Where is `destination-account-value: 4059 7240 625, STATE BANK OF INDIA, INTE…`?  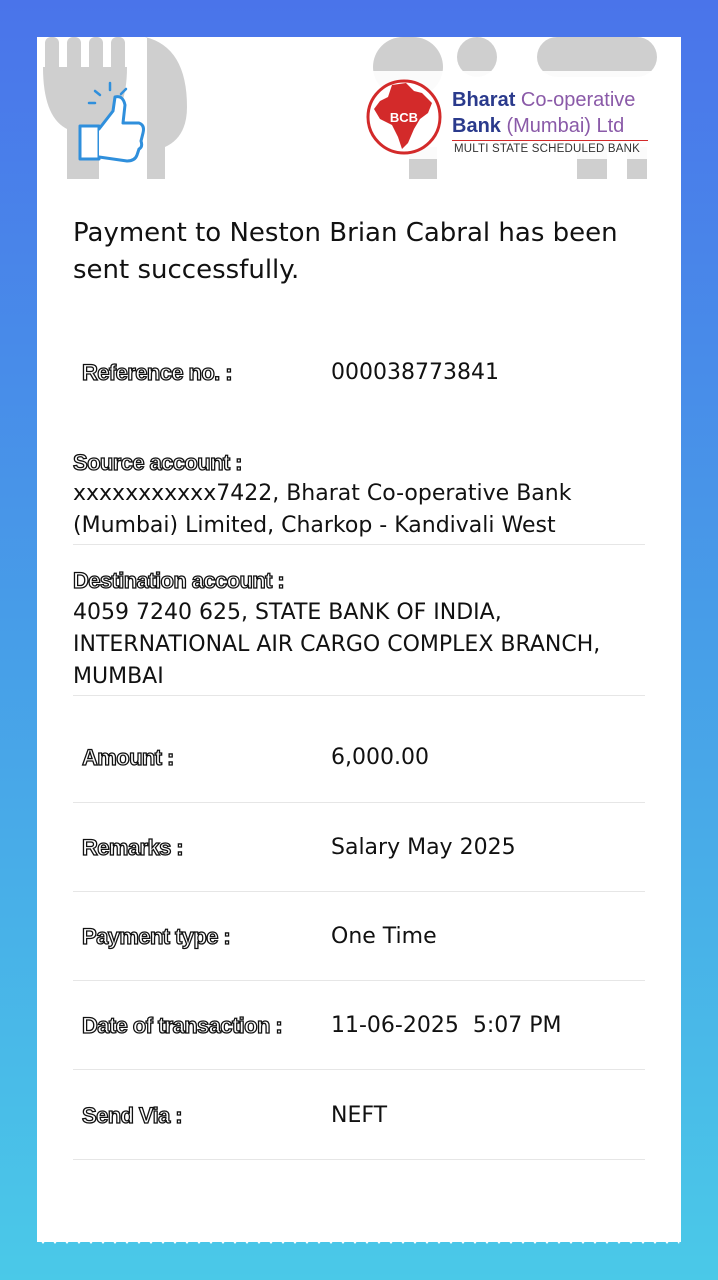
destination-account-value: 4059 7240 625, STATE BANK OF INDIA, INTE… is located at coordinates (337, 644).